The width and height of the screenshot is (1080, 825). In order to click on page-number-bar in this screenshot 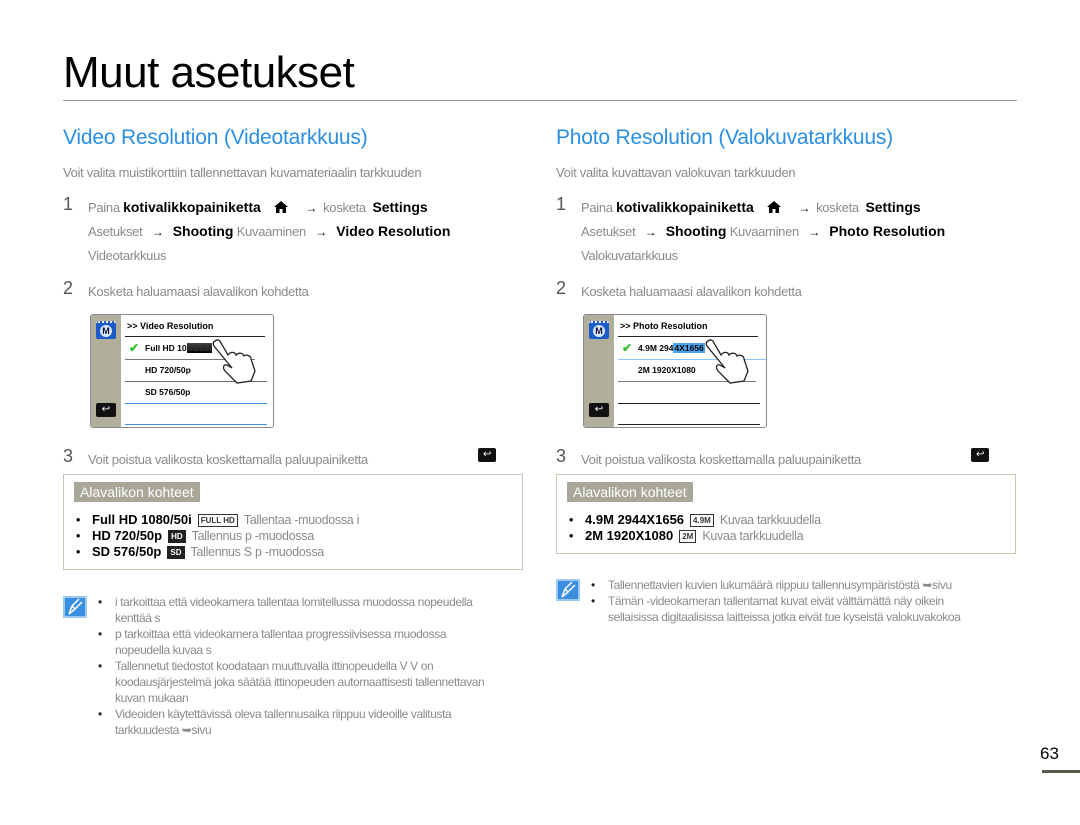, I will do `click(1061, 771)`.